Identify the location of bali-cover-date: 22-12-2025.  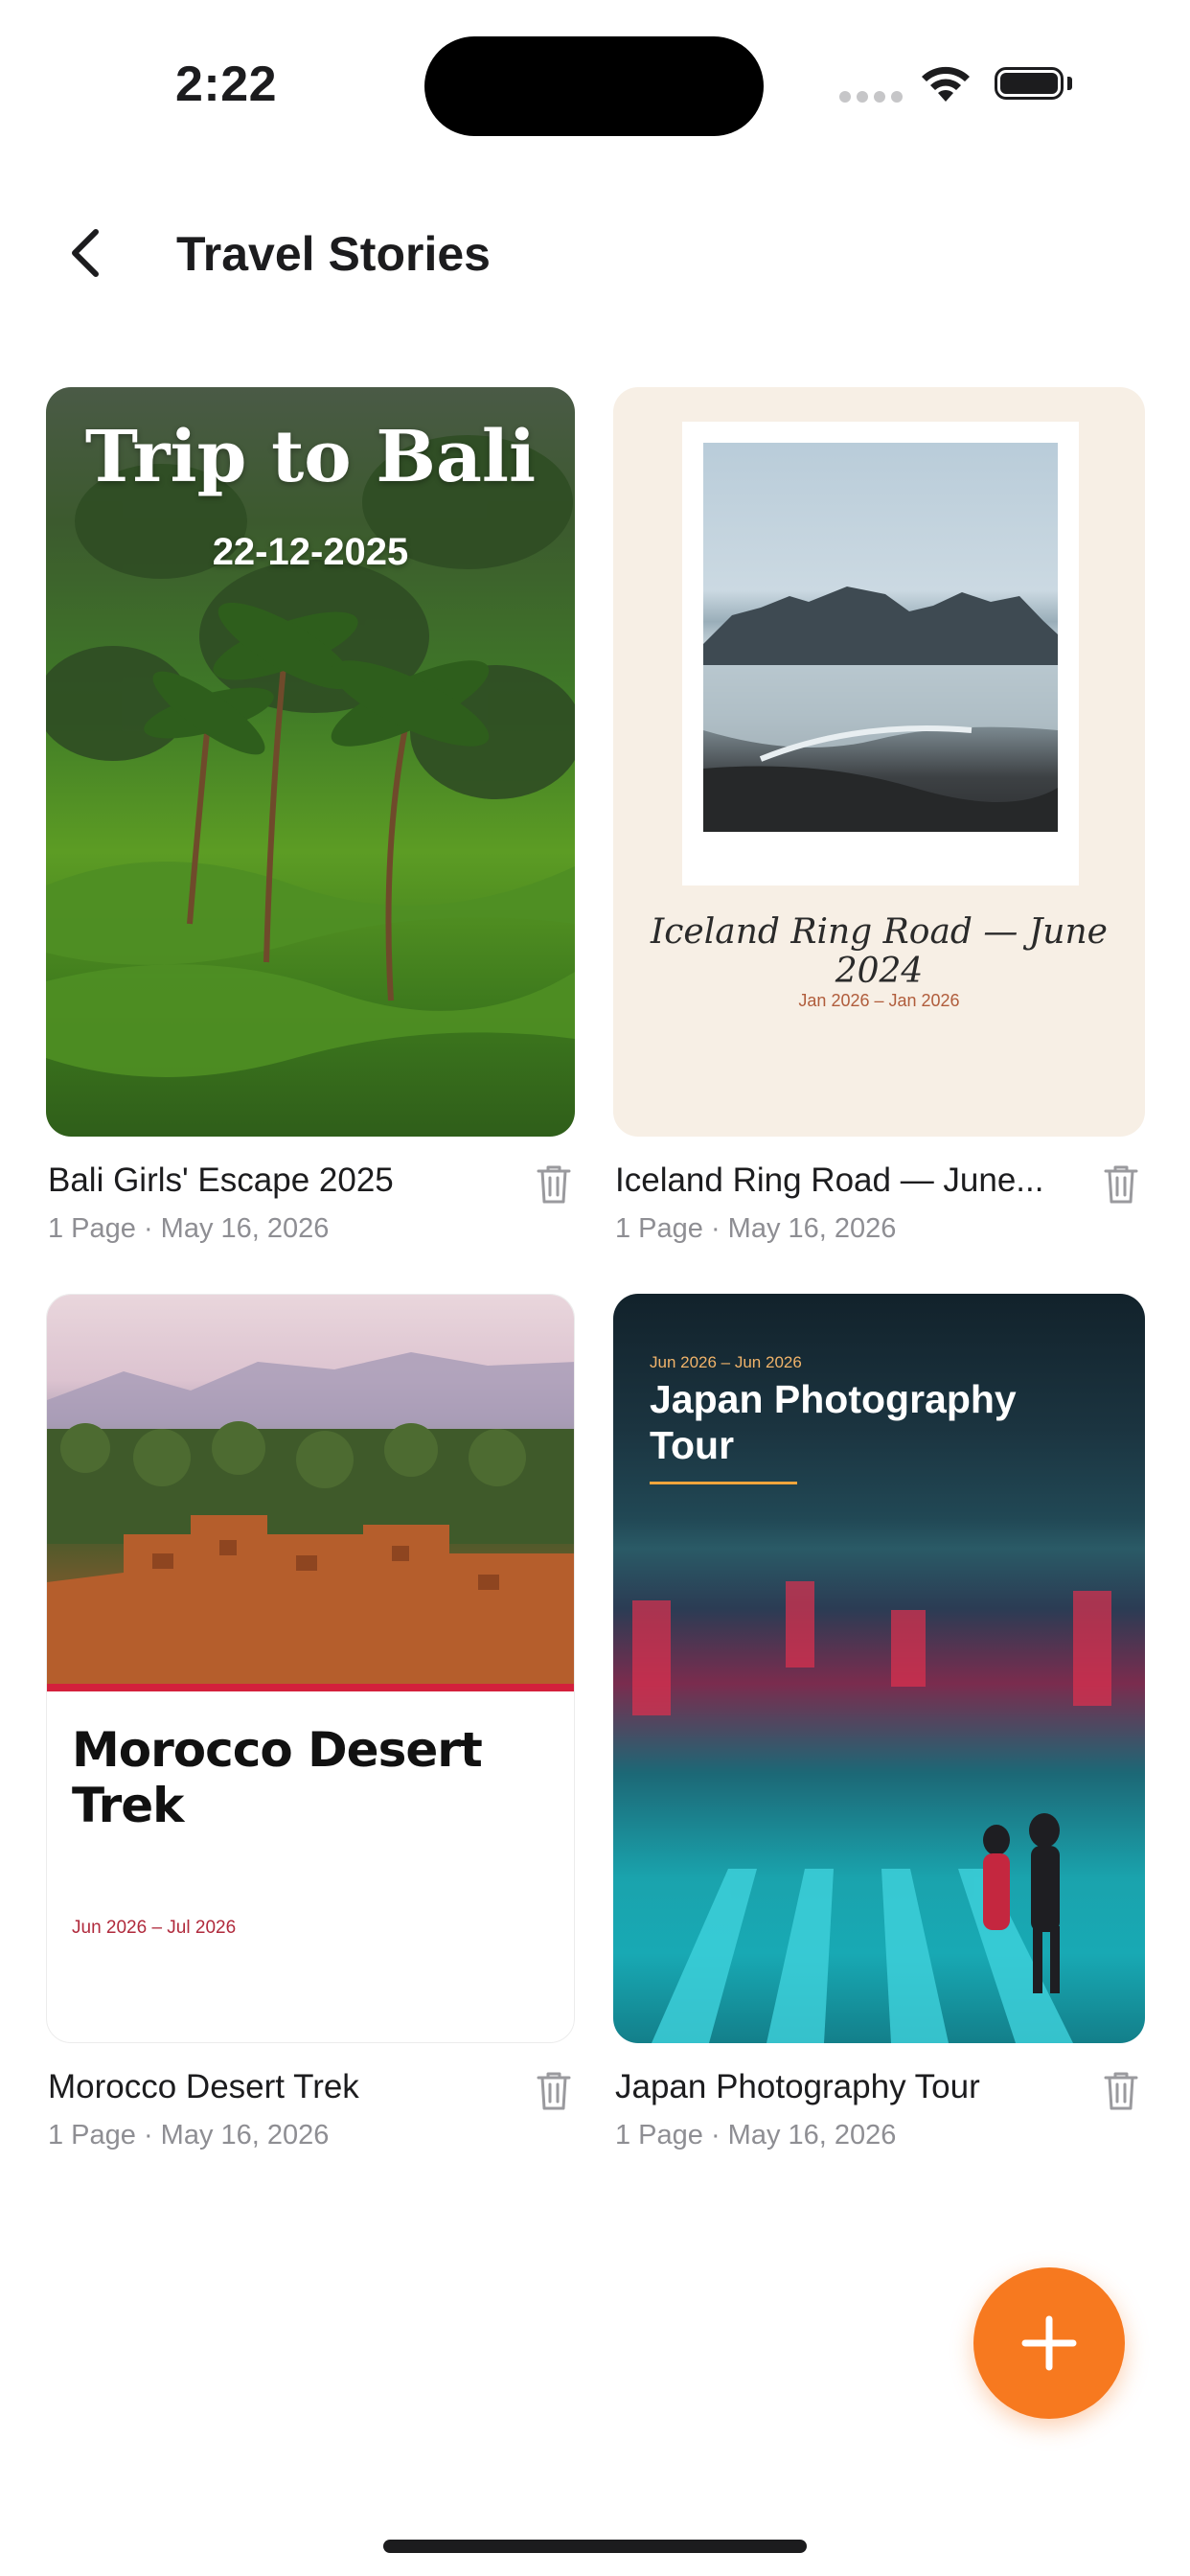
(311, 552).